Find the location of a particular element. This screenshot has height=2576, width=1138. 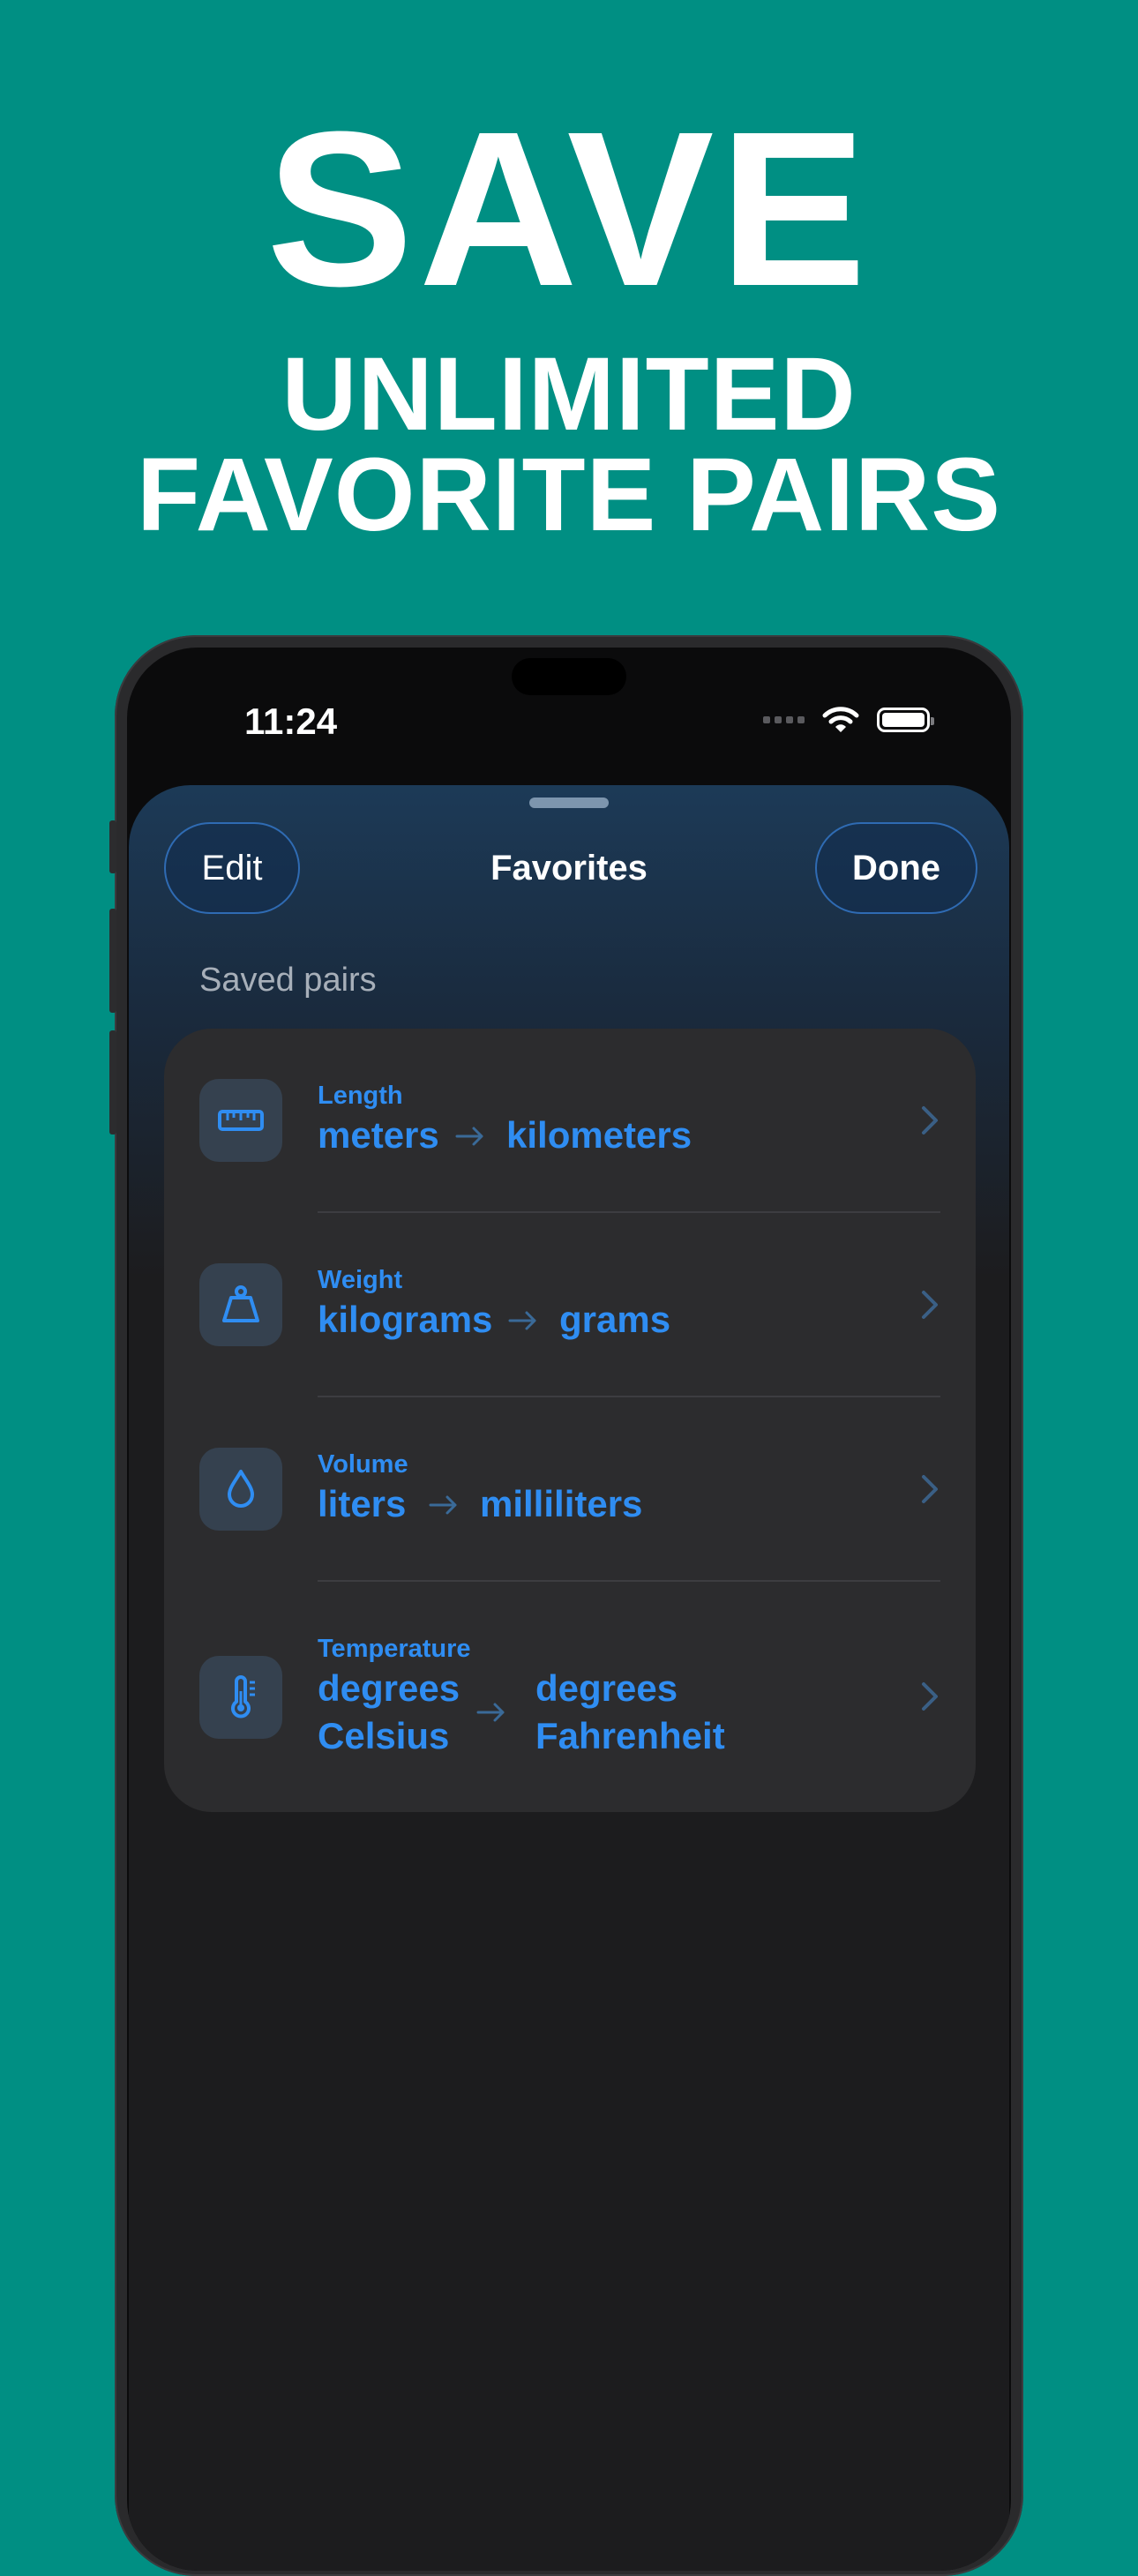

pair-category: Weight is located at coordinates (360, 1280).